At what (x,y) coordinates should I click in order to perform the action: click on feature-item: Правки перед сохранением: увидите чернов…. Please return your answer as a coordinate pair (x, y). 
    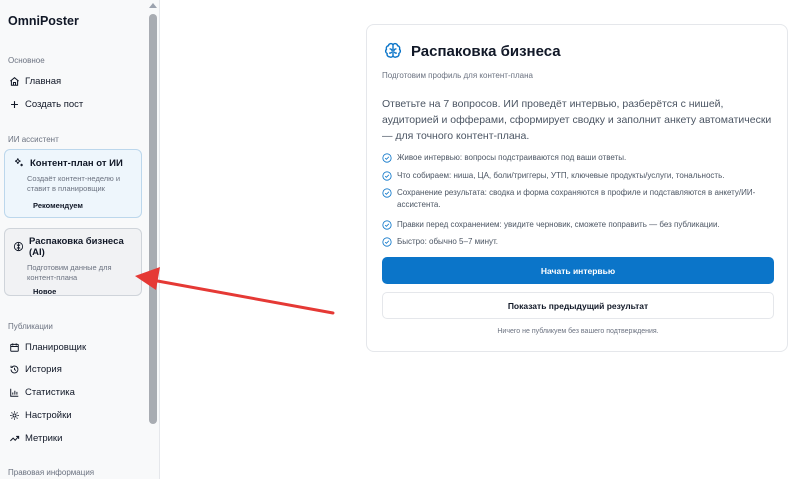
    Looking at the image, I should click on (579, 225).